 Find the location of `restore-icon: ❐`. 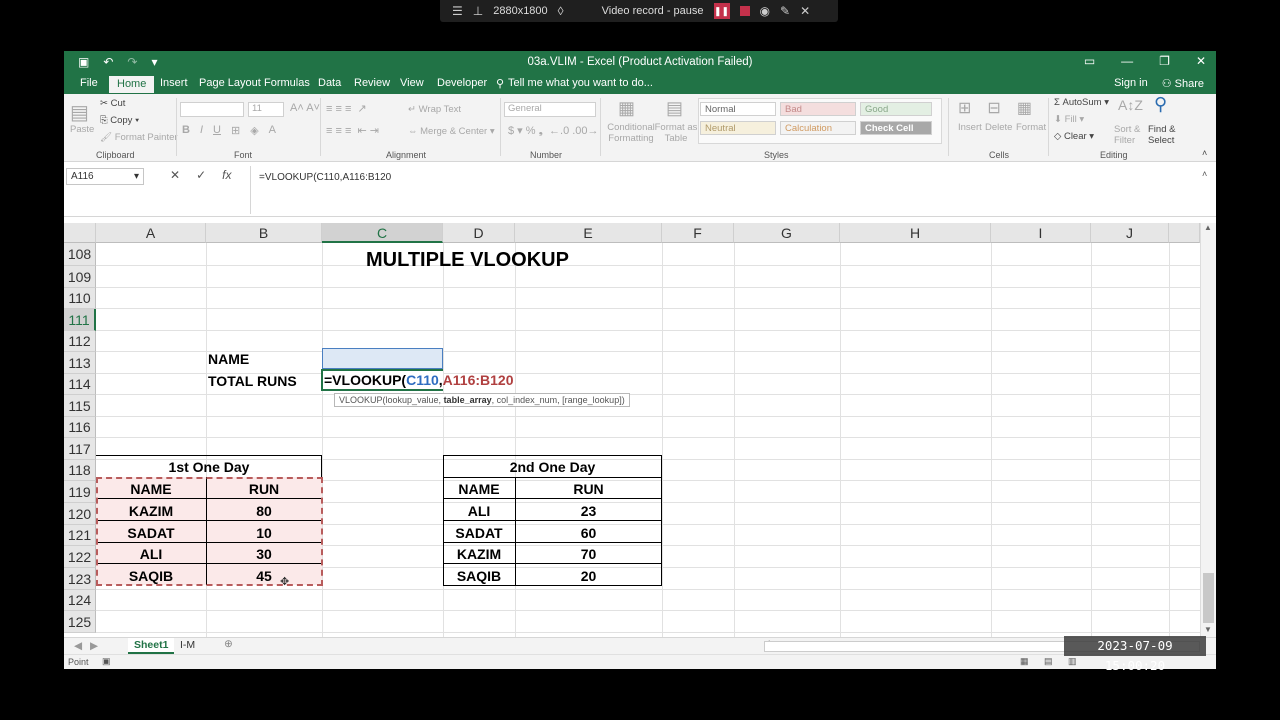

restore-icon: ❐ is located at coordinates (1164, 61).